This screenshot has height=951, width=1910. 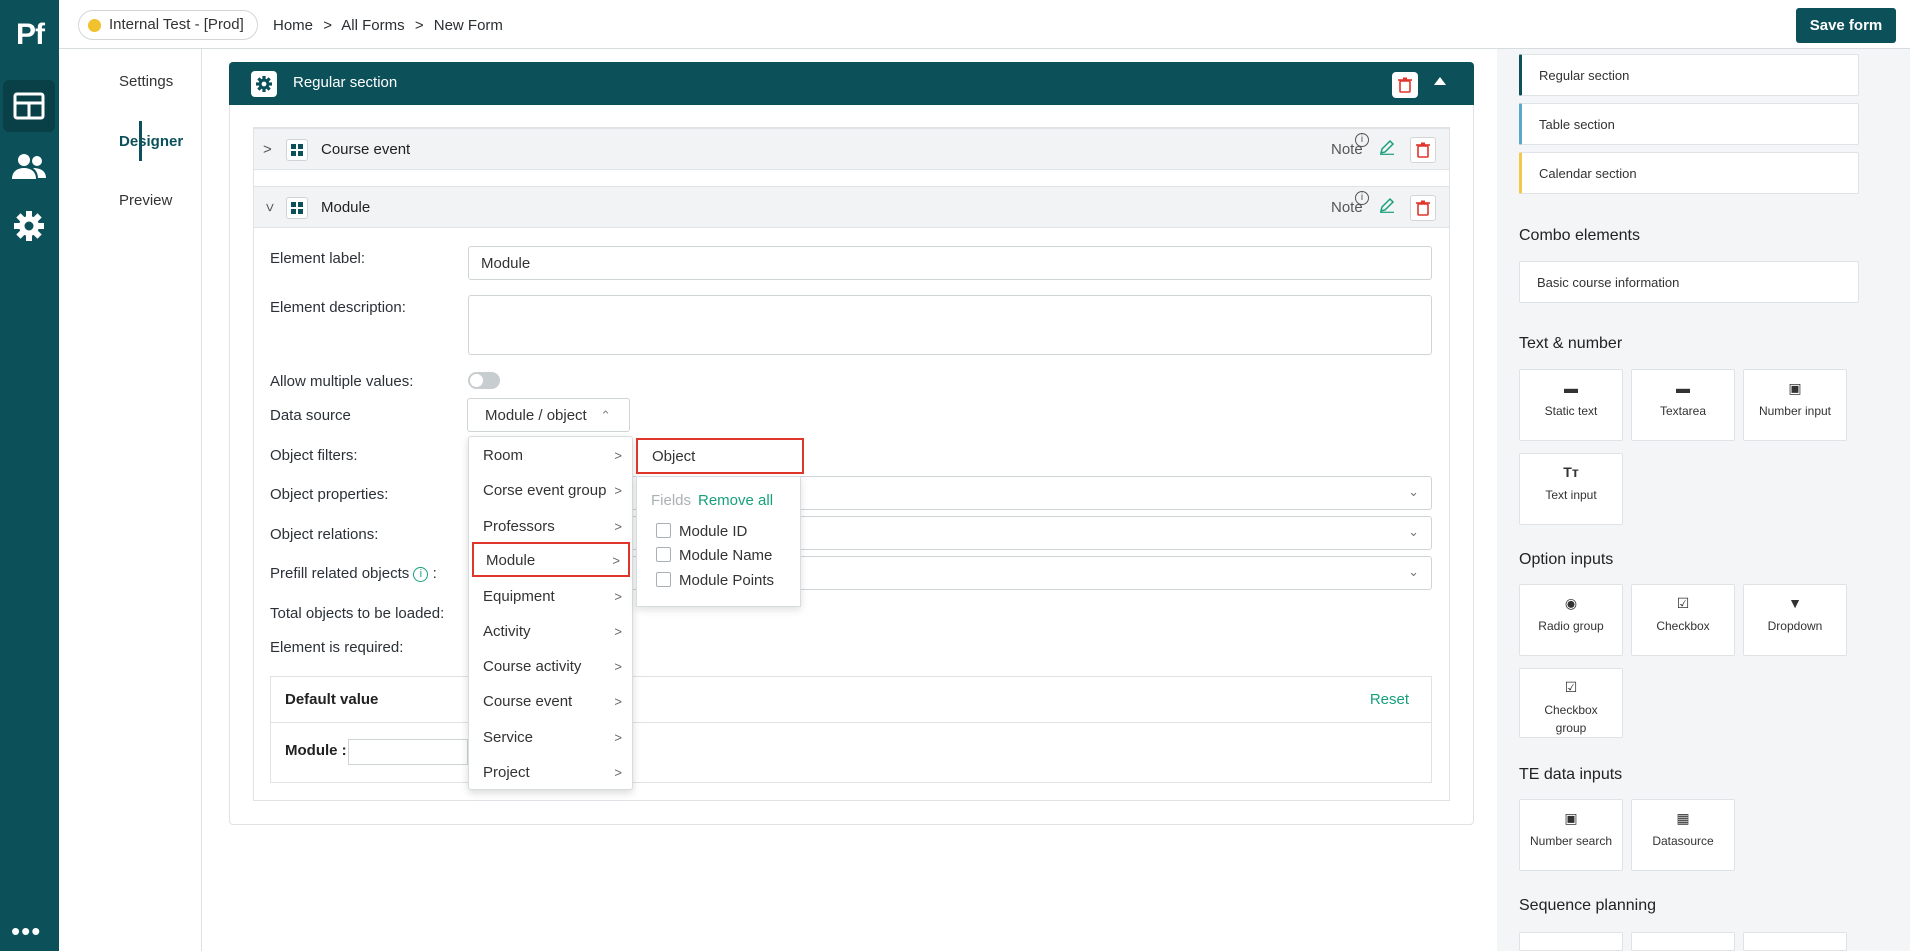 What do you see at coordinates (1571, 388) in the screenshot?
I see `static-text-icon: ▬` at bounding box center [1571, 388].